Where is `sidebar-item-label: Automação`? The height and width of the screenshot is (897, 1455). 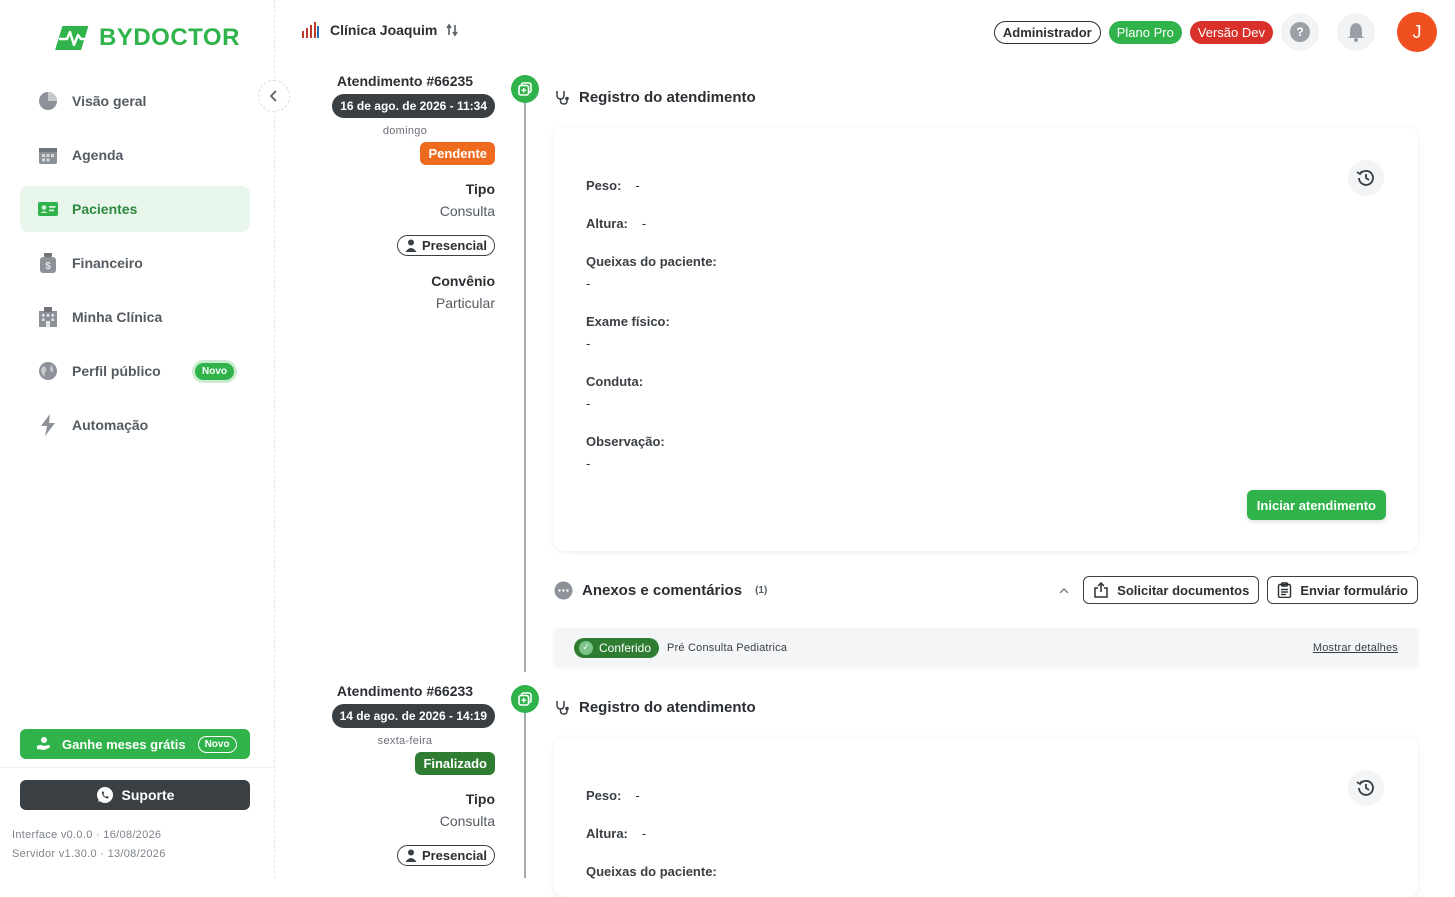 sidebar-item-label: Automação is located at coordinates (110, 425).